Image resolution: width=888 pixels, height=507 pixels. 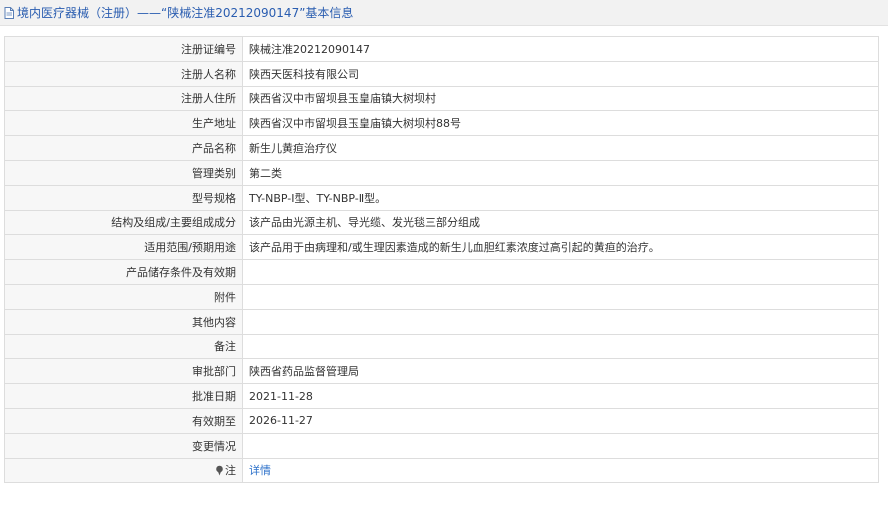 I want to click on page-title: 境内医疗器械（注册）——“陕械注准20212090147”基本信息, so click(x=185, y=13).